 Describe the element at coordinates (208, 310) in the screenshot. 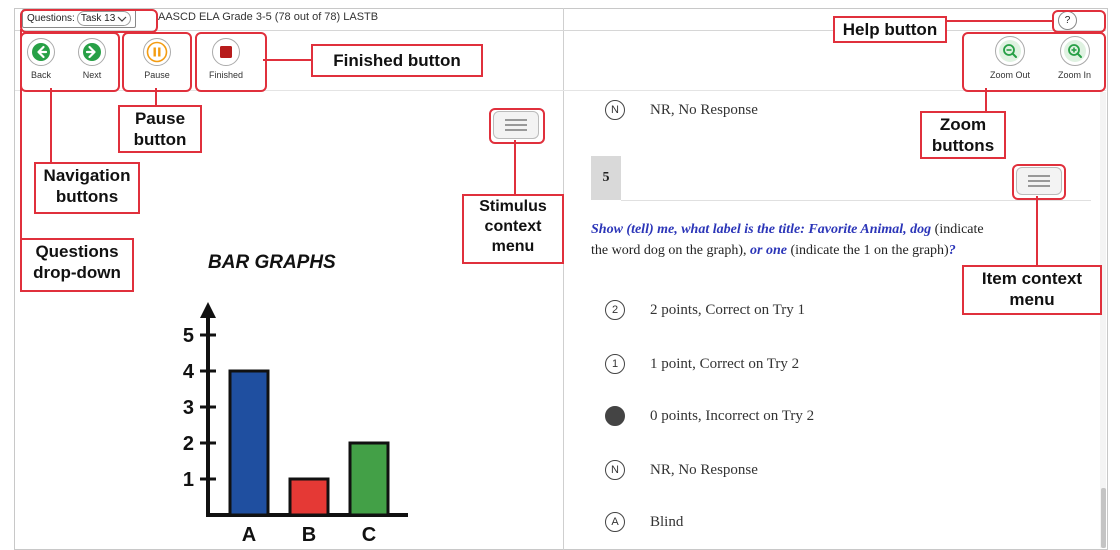

I see `y-axis-arrow` at that location.